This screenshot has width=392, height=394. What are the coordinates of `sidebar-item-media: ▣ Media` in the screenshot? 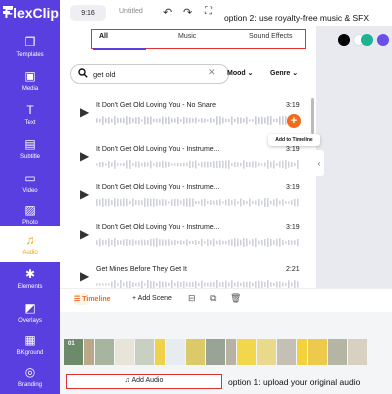 It's located at (30, 80).